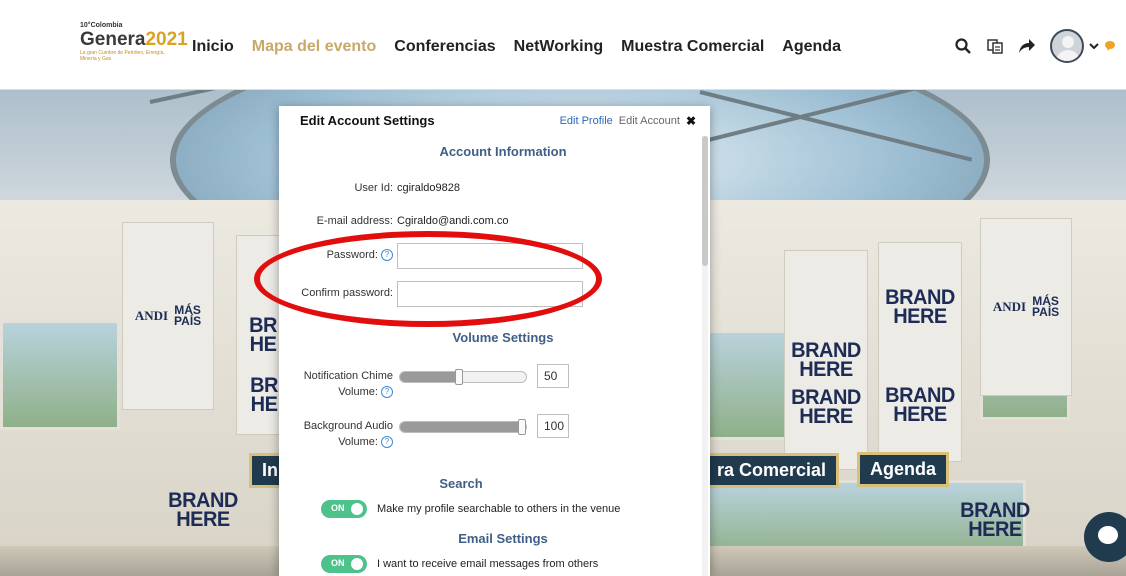 This screenshot has width=1126, height=576. I want to click on email-messages-toggle: ON, so click(344, 564).